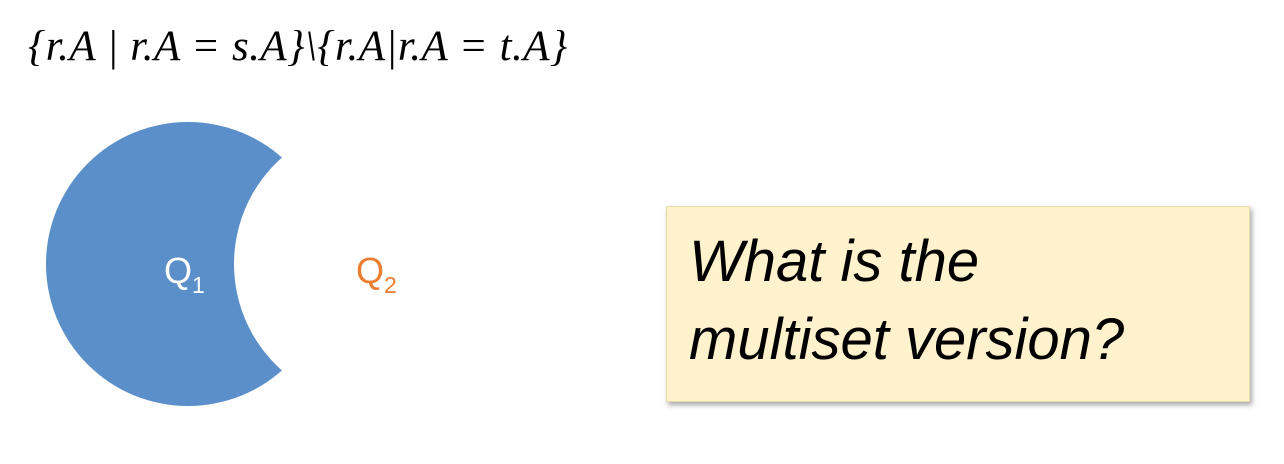 This screenshot has height=464, width=1284. I want to click on callout-line-2: multiset version?, so click(907, 339).